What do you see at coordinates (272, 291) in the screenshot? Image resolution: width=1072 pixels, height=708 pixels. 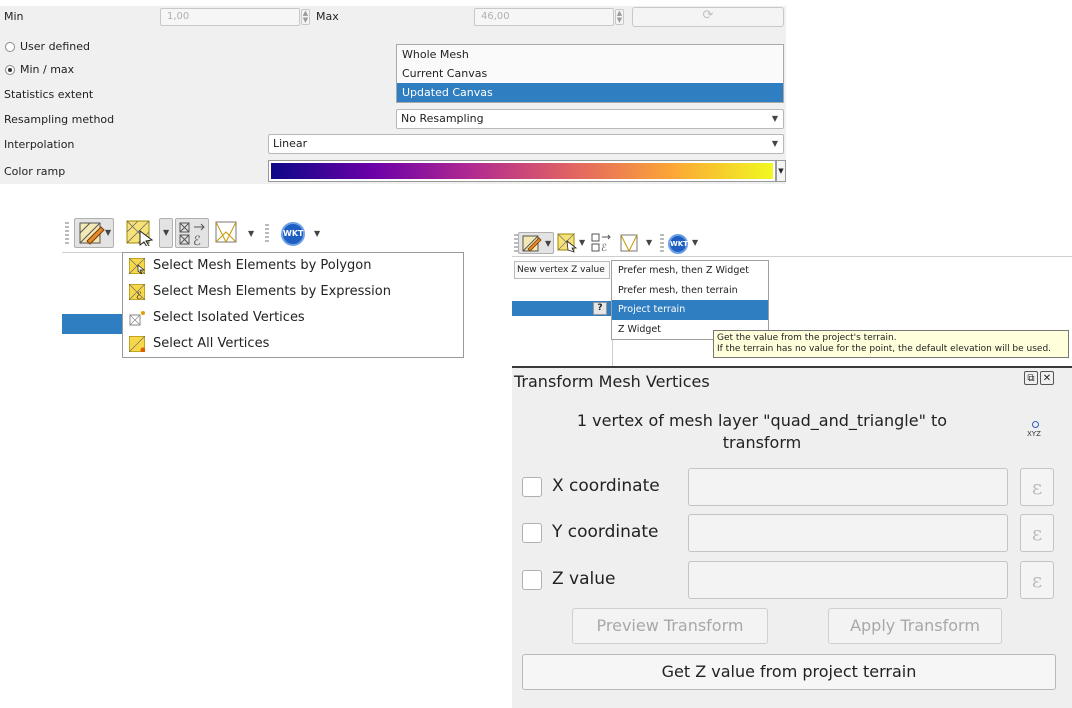 I see `menu-item-label: Select Mesh Elements by Expression` at bounding box center [272, 291].